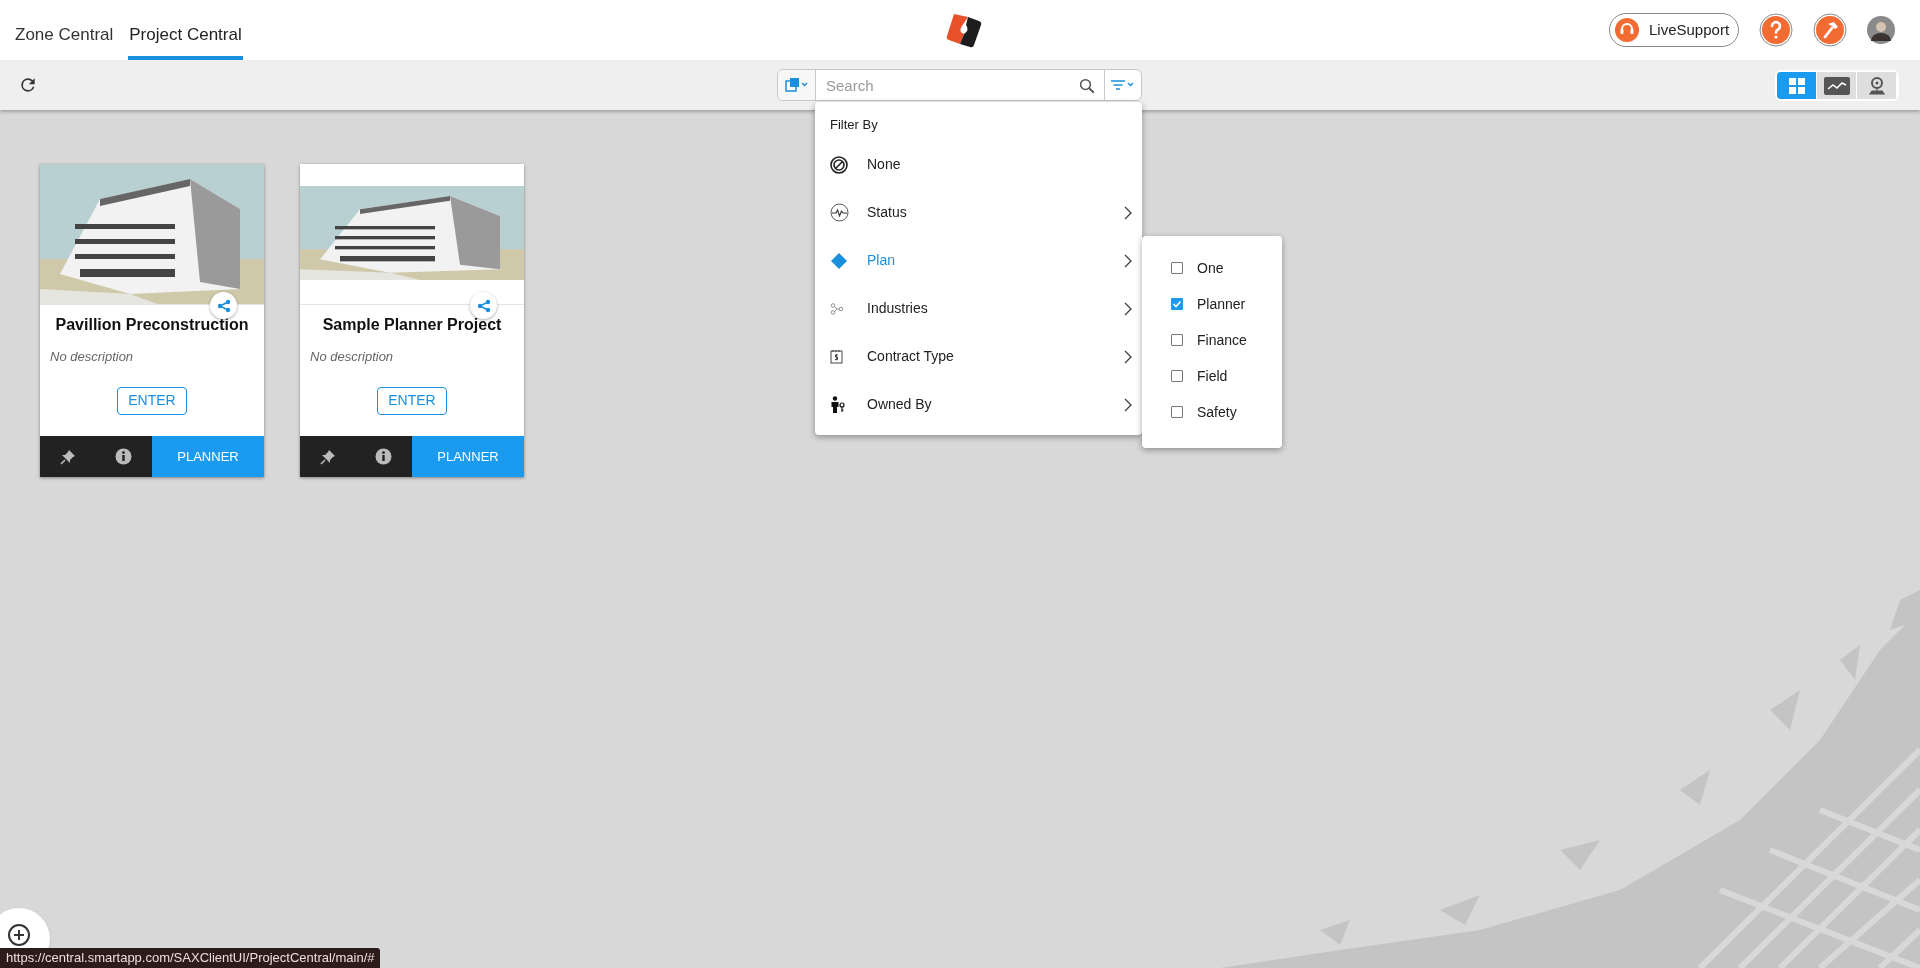 The image size is (1920, 968). What do you see at coordinates (64, 40) in the screenshot?
I see `tab: Zone Central` at bounding box center [64, 40].